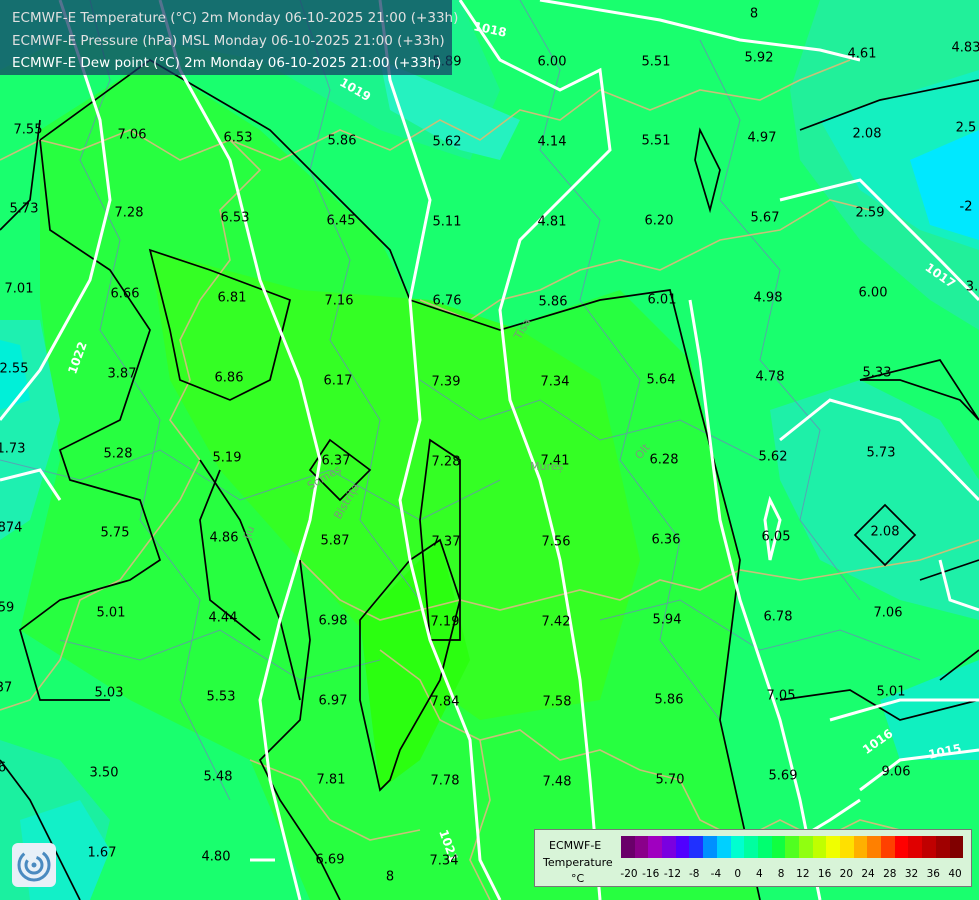 Image resolution: width=979 pixels, height=900 pixels. What do you see at coordinates (446, 382) in the screenshot?
I see `station-value: 7.39` at bounding box center [446, 382].